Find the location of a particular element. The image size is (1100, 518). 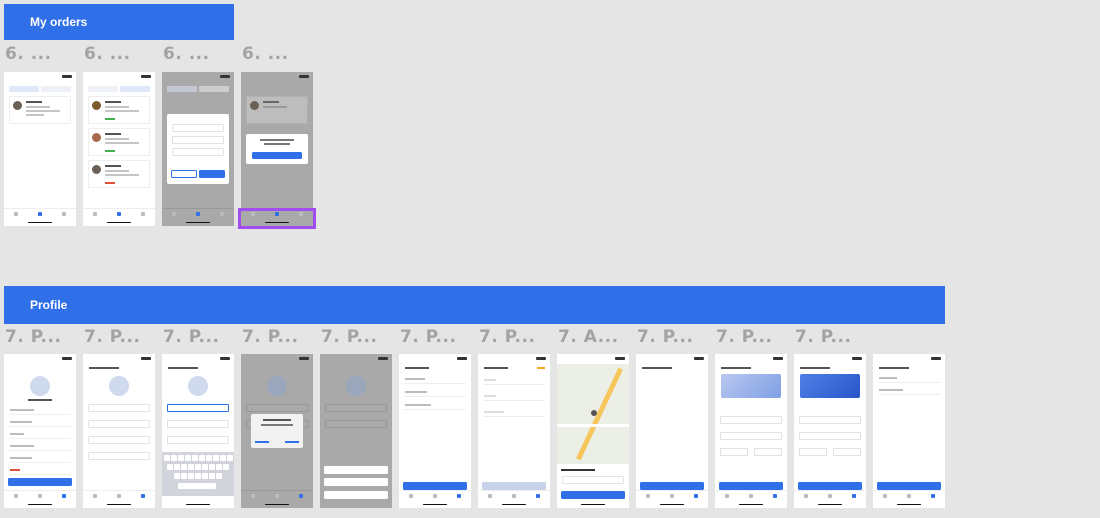

card-holder-field is located at coordinates (830, 420).